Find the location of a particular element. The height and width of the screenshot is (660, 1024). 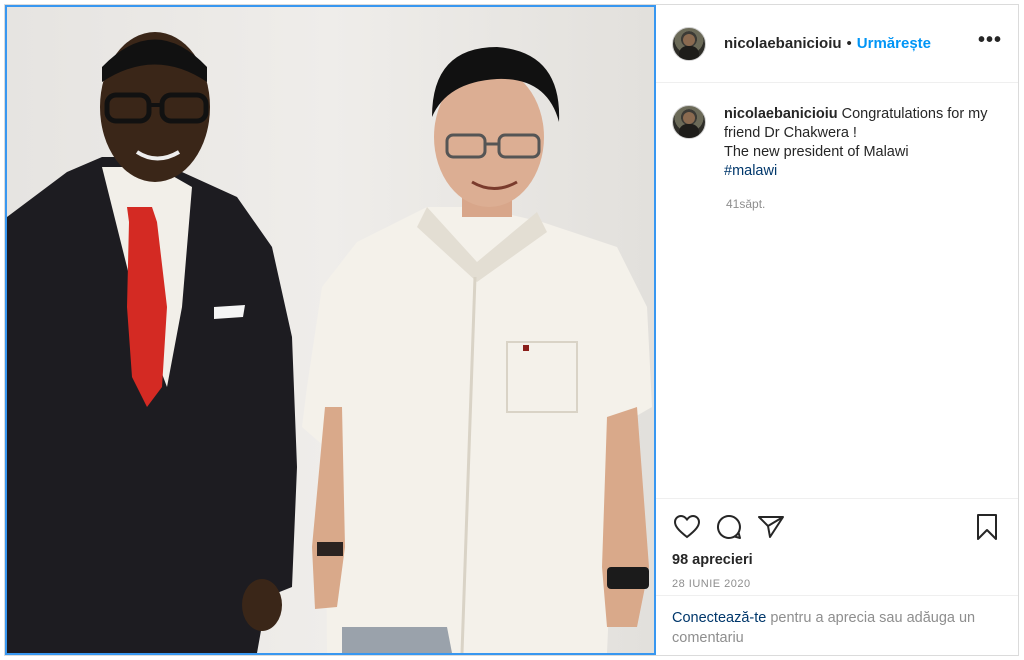

follow-button: Urmărește is located at coordinates (894, 43).